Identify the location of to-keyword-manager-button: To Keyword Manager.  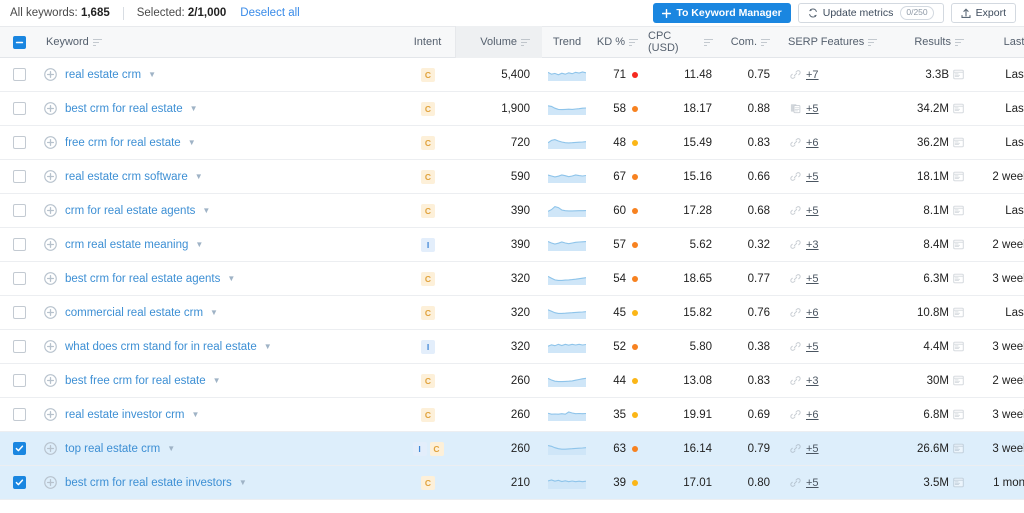
(722, 13).